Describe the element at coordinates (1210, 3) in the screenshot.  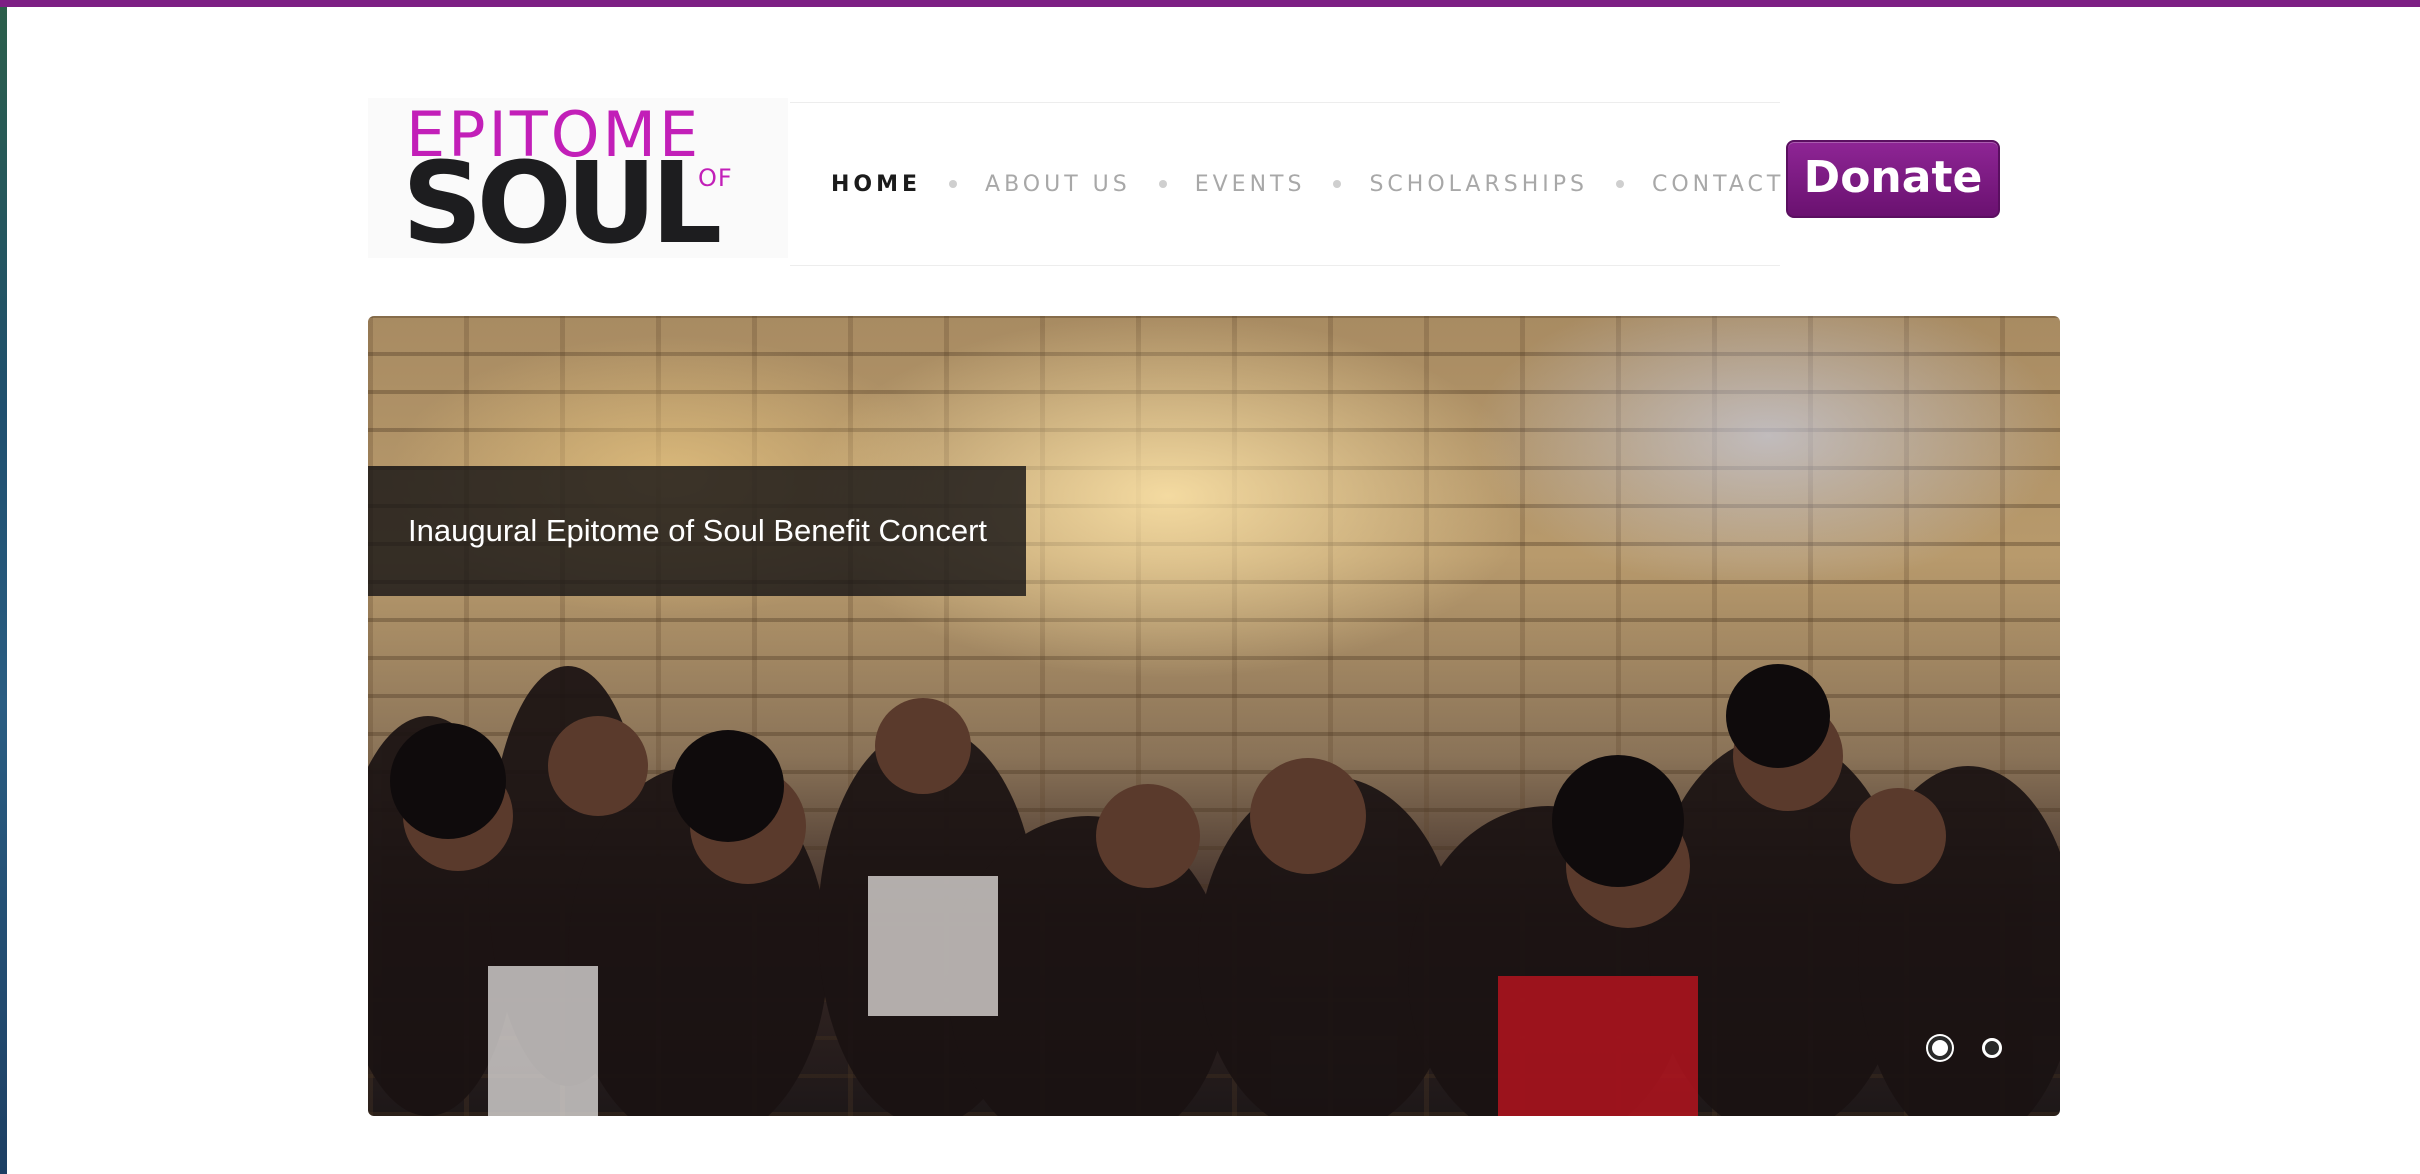
I see `top-accent-bar` at that location.